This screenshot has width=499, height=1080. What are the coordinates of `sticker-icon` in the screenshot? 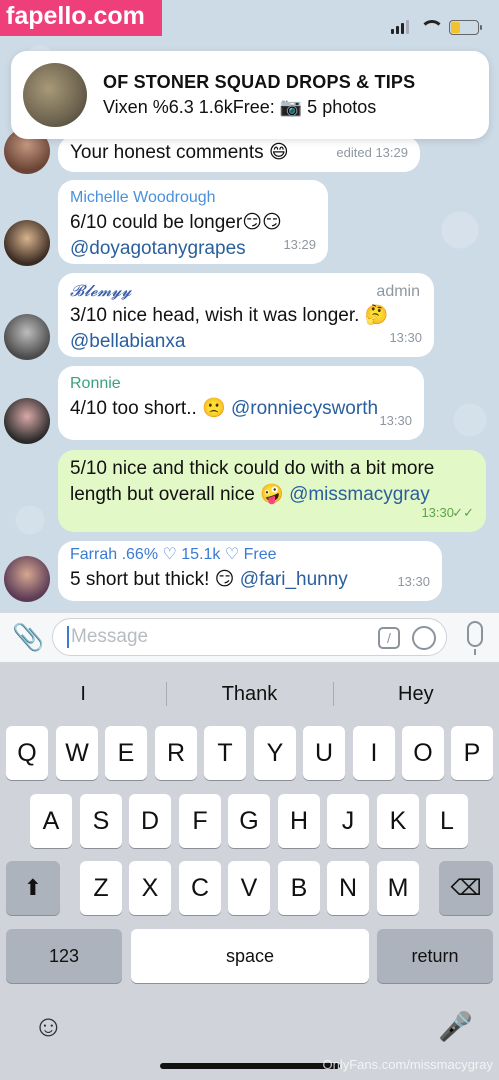 It's located at (424, 638).